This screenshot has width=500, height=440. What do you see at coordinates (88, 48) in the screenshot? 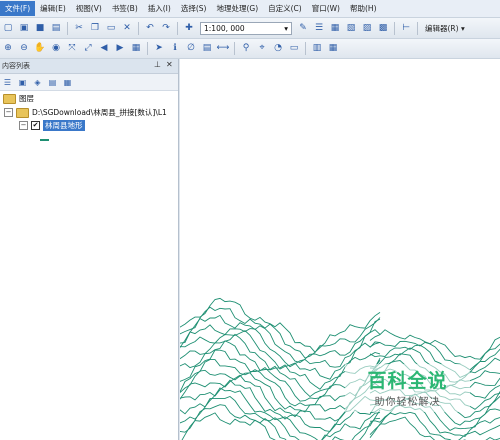
I see `fixed-zoom-out-icon: ⤢` at bounding box center [88, 48].